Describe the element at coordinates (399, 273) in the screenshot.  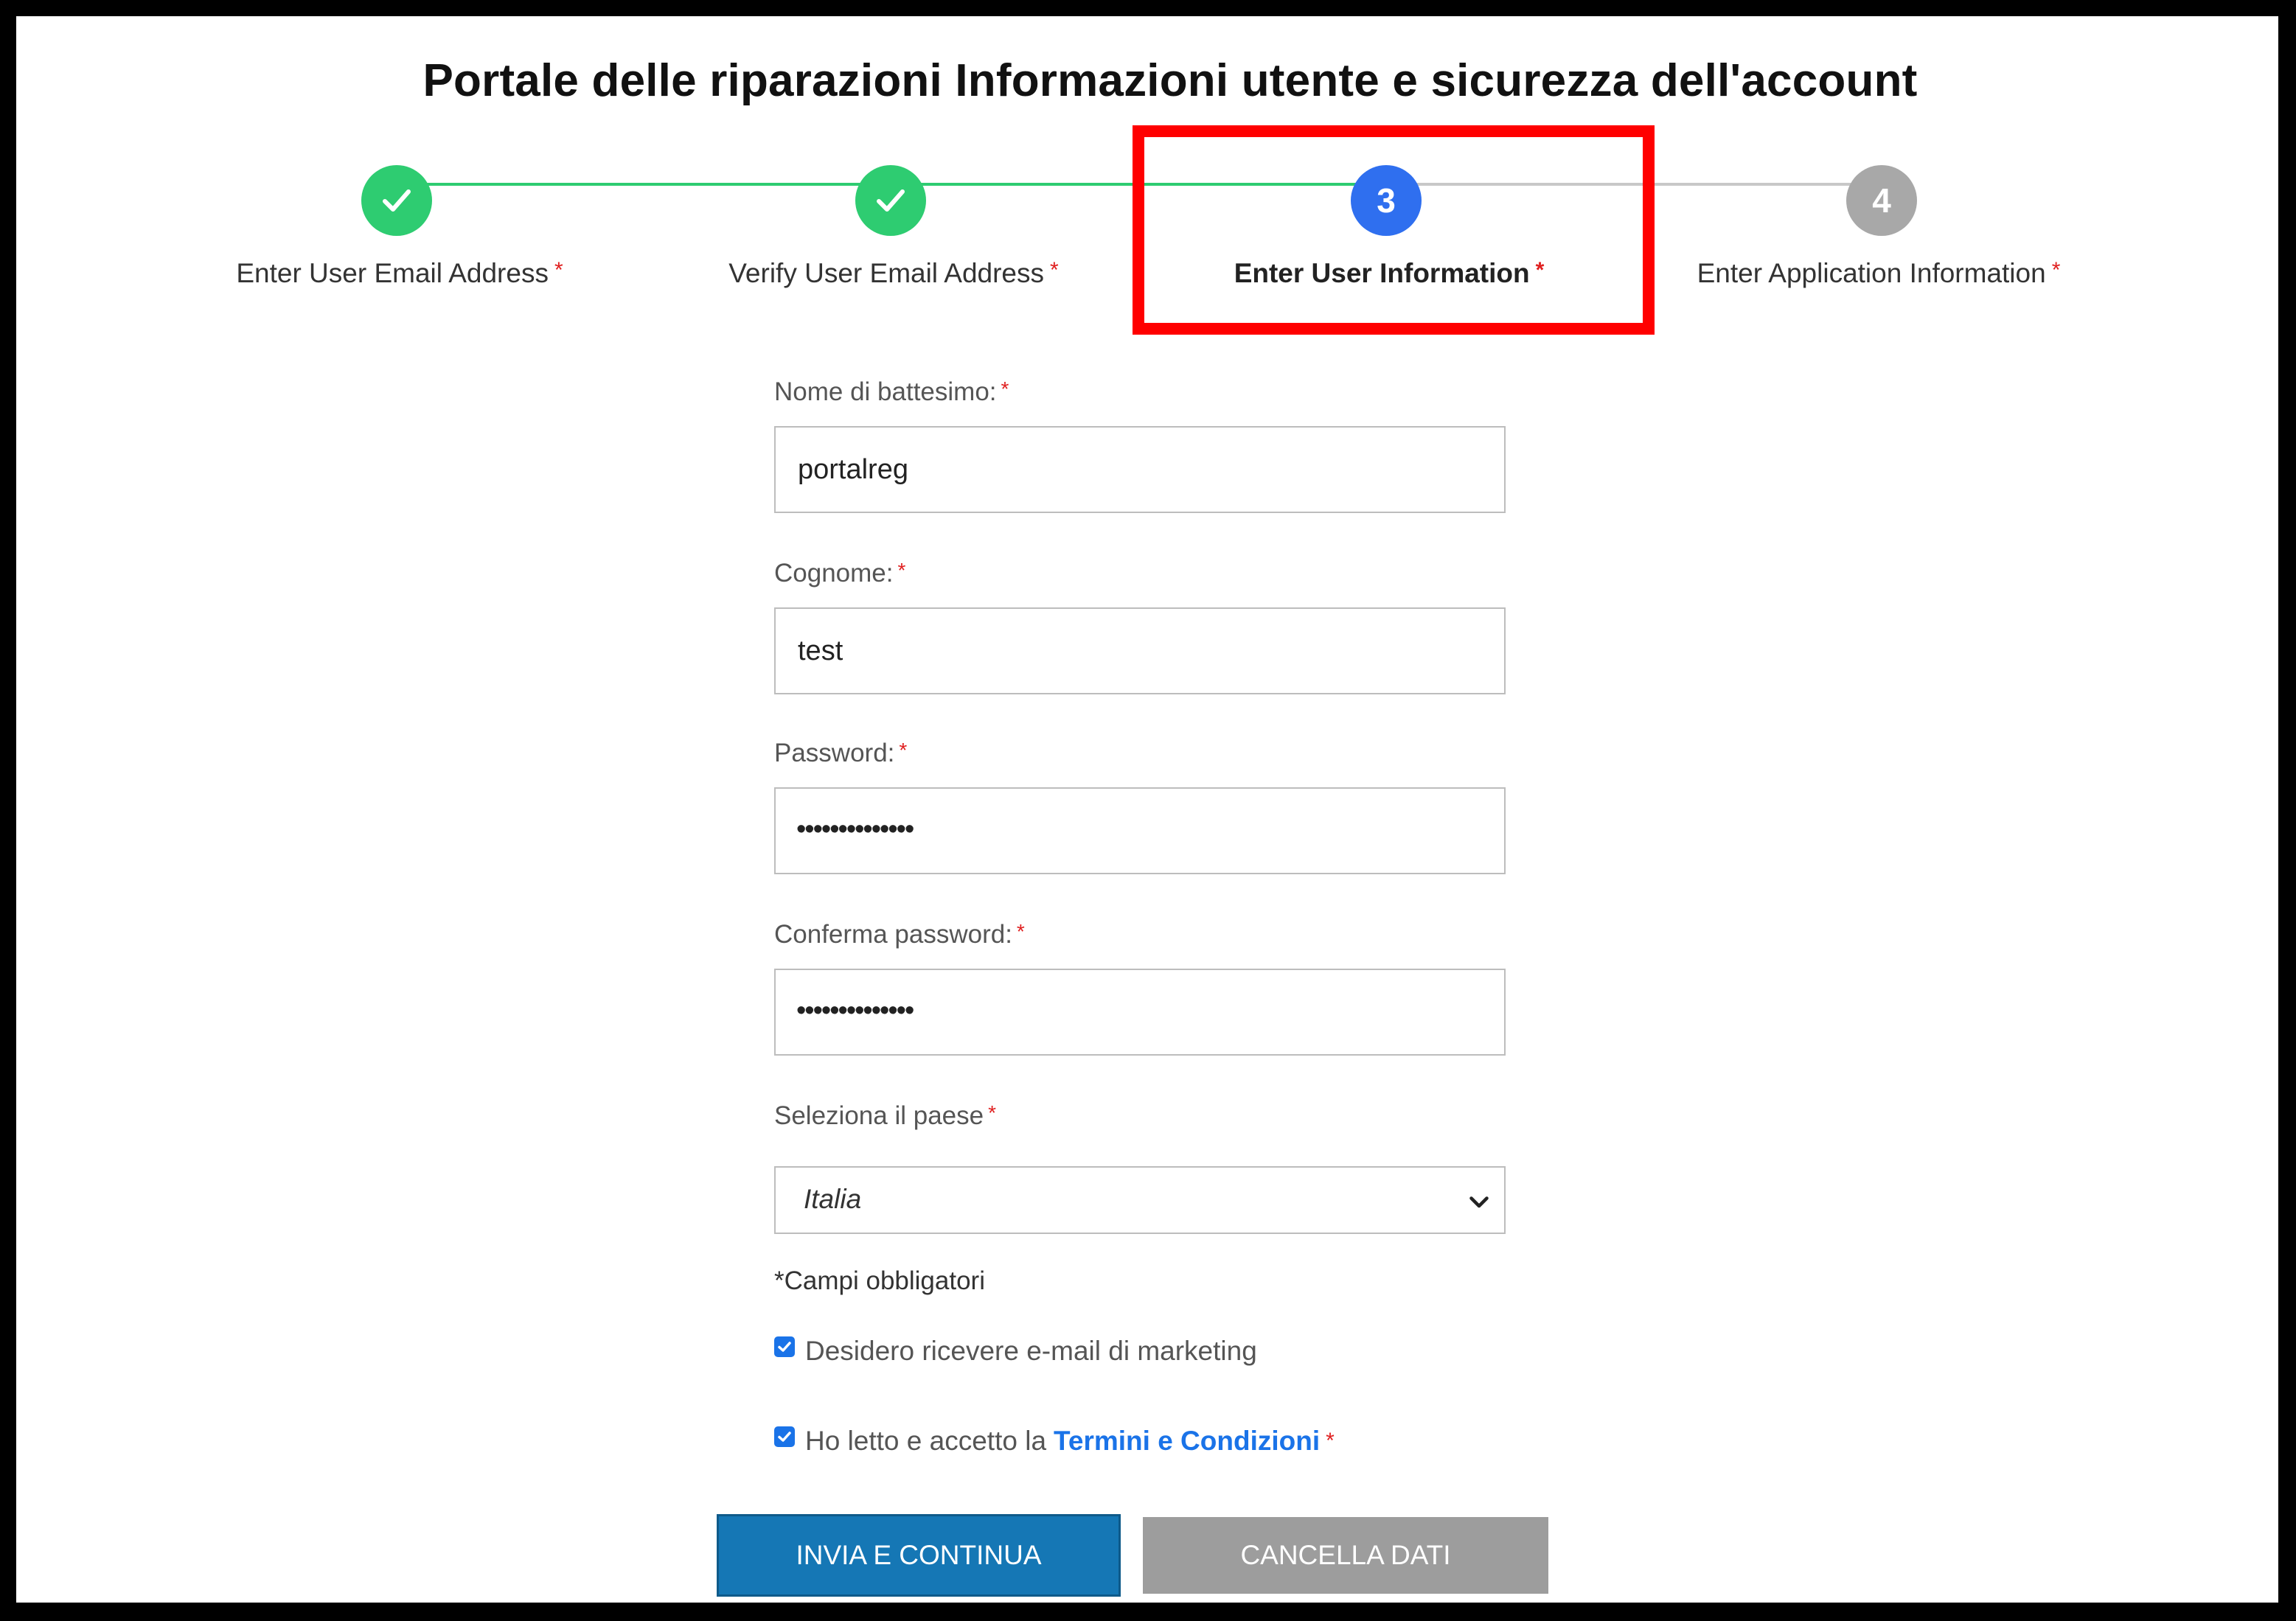
I see `step-1-label: Enter User Email Address *` at that location.